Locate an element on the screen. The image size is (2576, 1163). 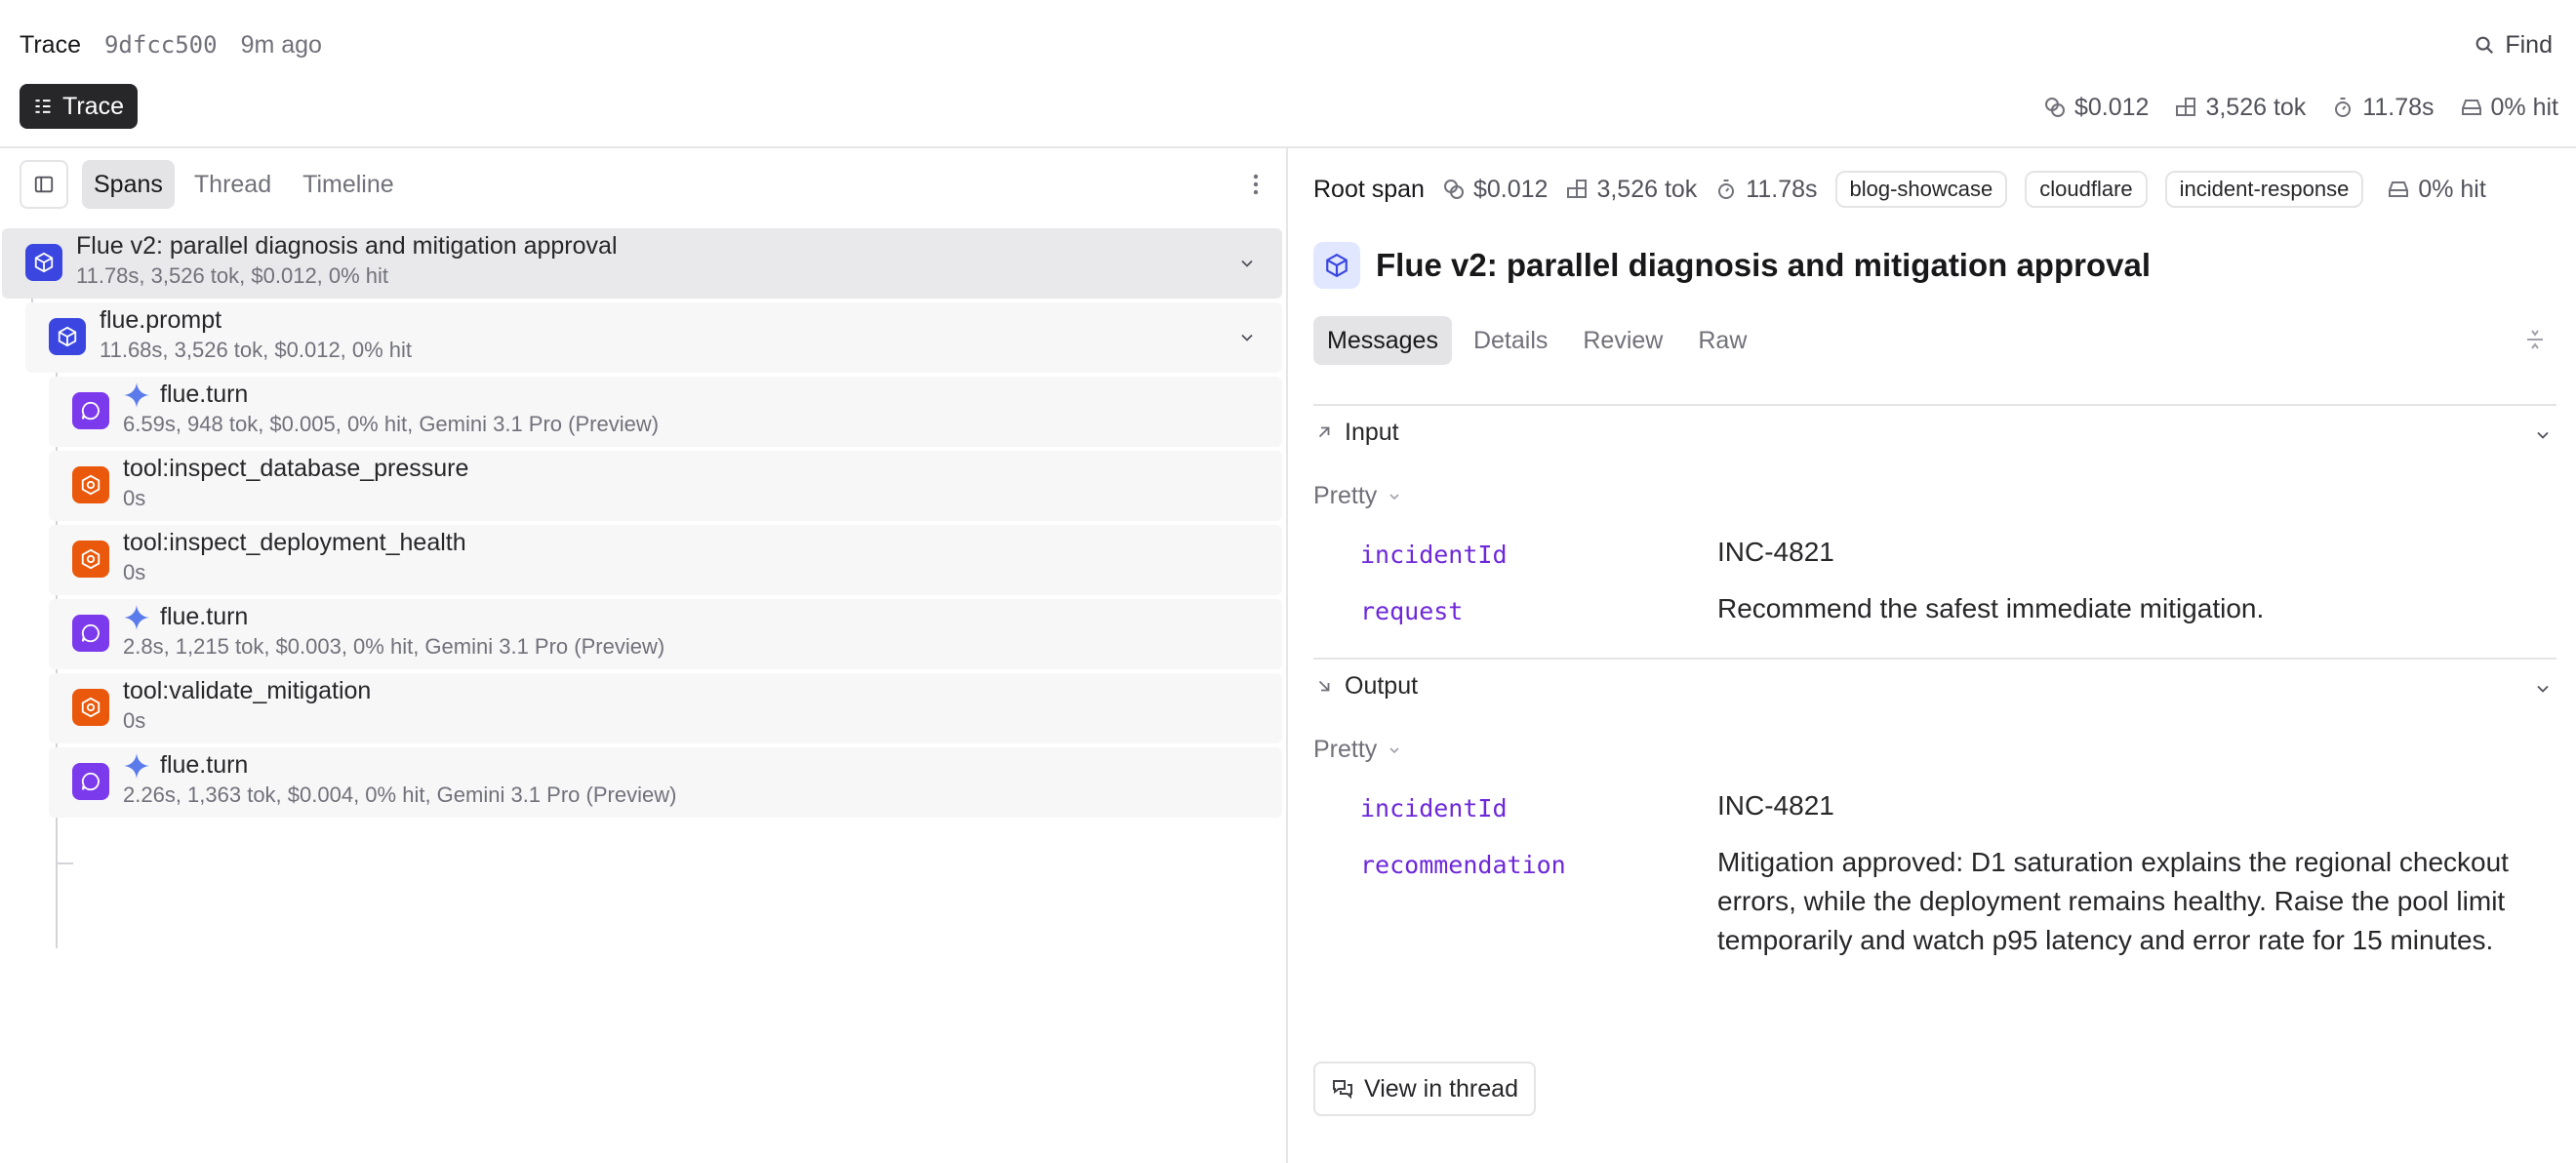
input-label: Input is located at coordinates (1372, 432).